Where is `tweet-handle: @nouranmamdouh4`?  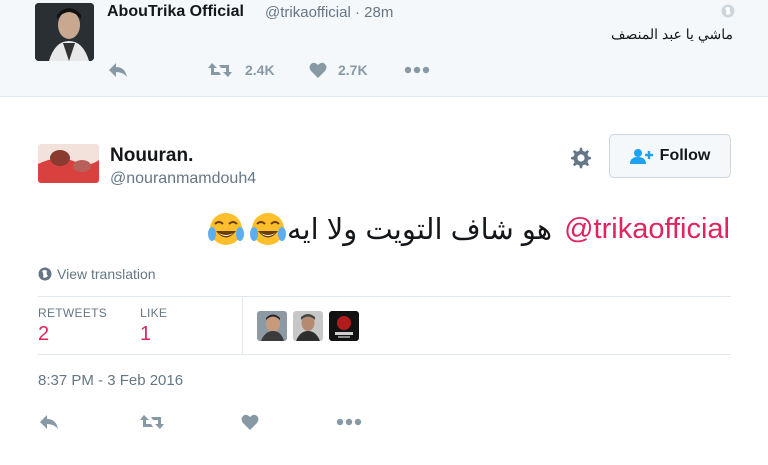 tweet-handle: @nouranmamdouh4 is located at coordinates (183, 179).